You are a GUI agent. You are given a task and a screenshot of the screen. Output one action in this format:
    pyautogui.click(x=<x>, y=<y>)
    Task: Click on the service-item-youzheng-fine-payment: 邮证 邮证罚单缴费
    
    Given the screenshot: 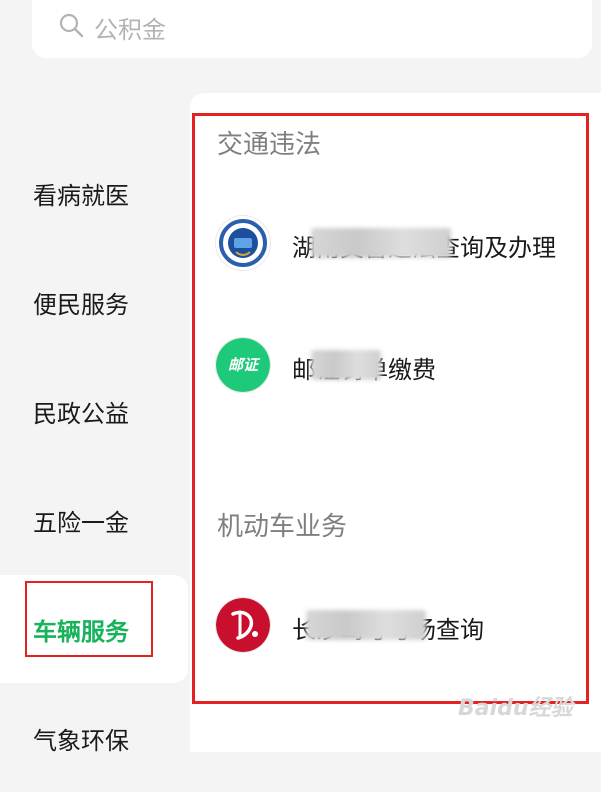 What is the action you would take?
    pyautogui.click(x=401, y=368)
    